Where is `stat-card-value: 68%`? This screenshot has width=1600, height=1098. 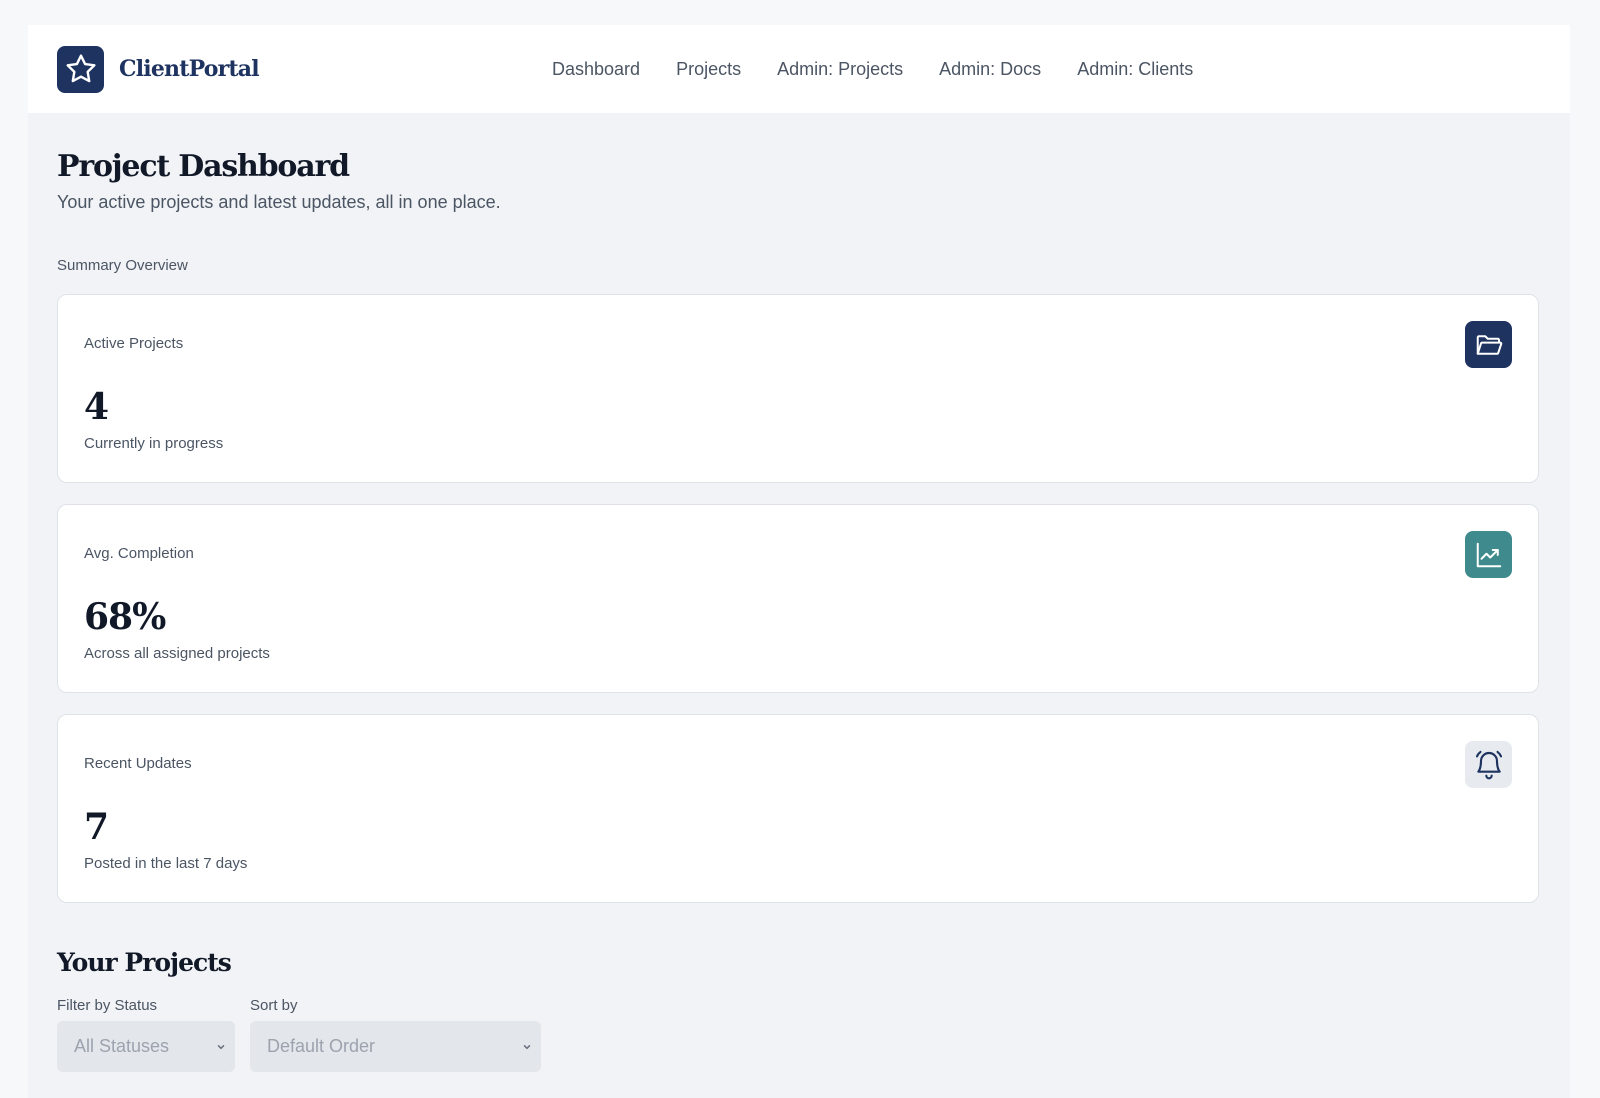 stat-card-value: 68% is located at coordinates (125, 617).